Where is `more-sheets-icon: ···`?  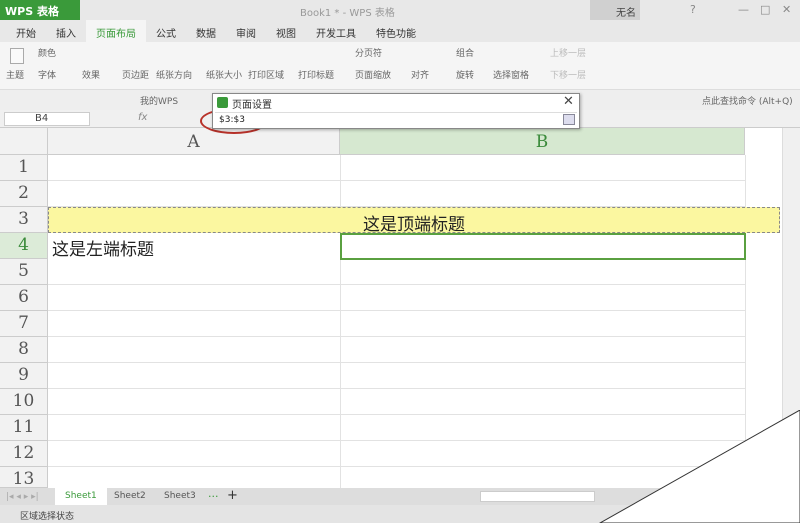
more-sheets-icon: ··· is located at coordinates (213, 496).